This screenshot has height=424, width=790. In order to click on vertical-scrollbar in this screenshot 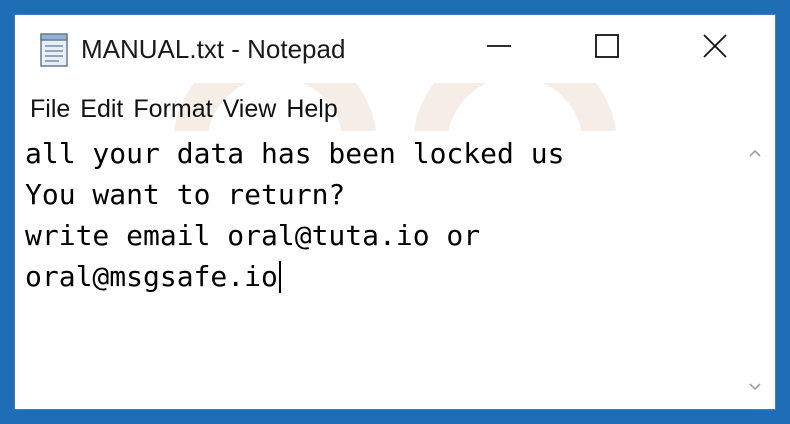, I will do `click(755, 270)`.